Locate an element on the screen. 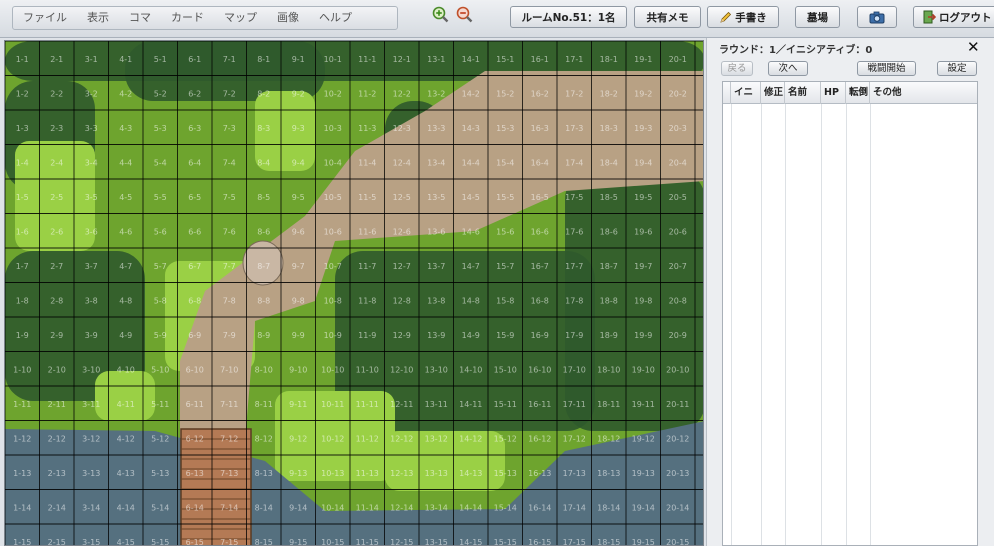 The width and height of the screenshot is (994, 546). grid-cell-label: 4-15 is located at coordinates (126, 542).